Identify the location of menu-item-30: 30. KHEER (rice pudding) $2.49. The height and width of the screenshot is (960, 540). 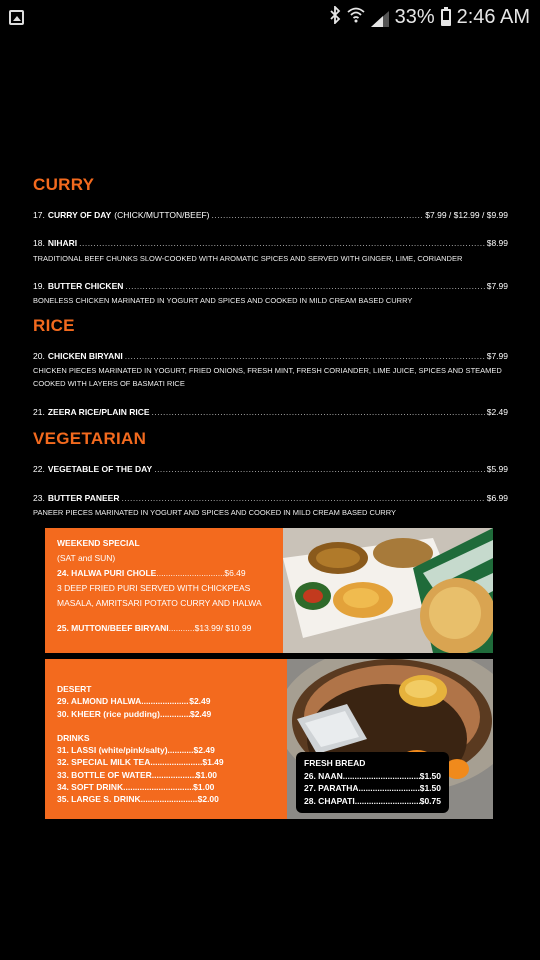
(172, 714).